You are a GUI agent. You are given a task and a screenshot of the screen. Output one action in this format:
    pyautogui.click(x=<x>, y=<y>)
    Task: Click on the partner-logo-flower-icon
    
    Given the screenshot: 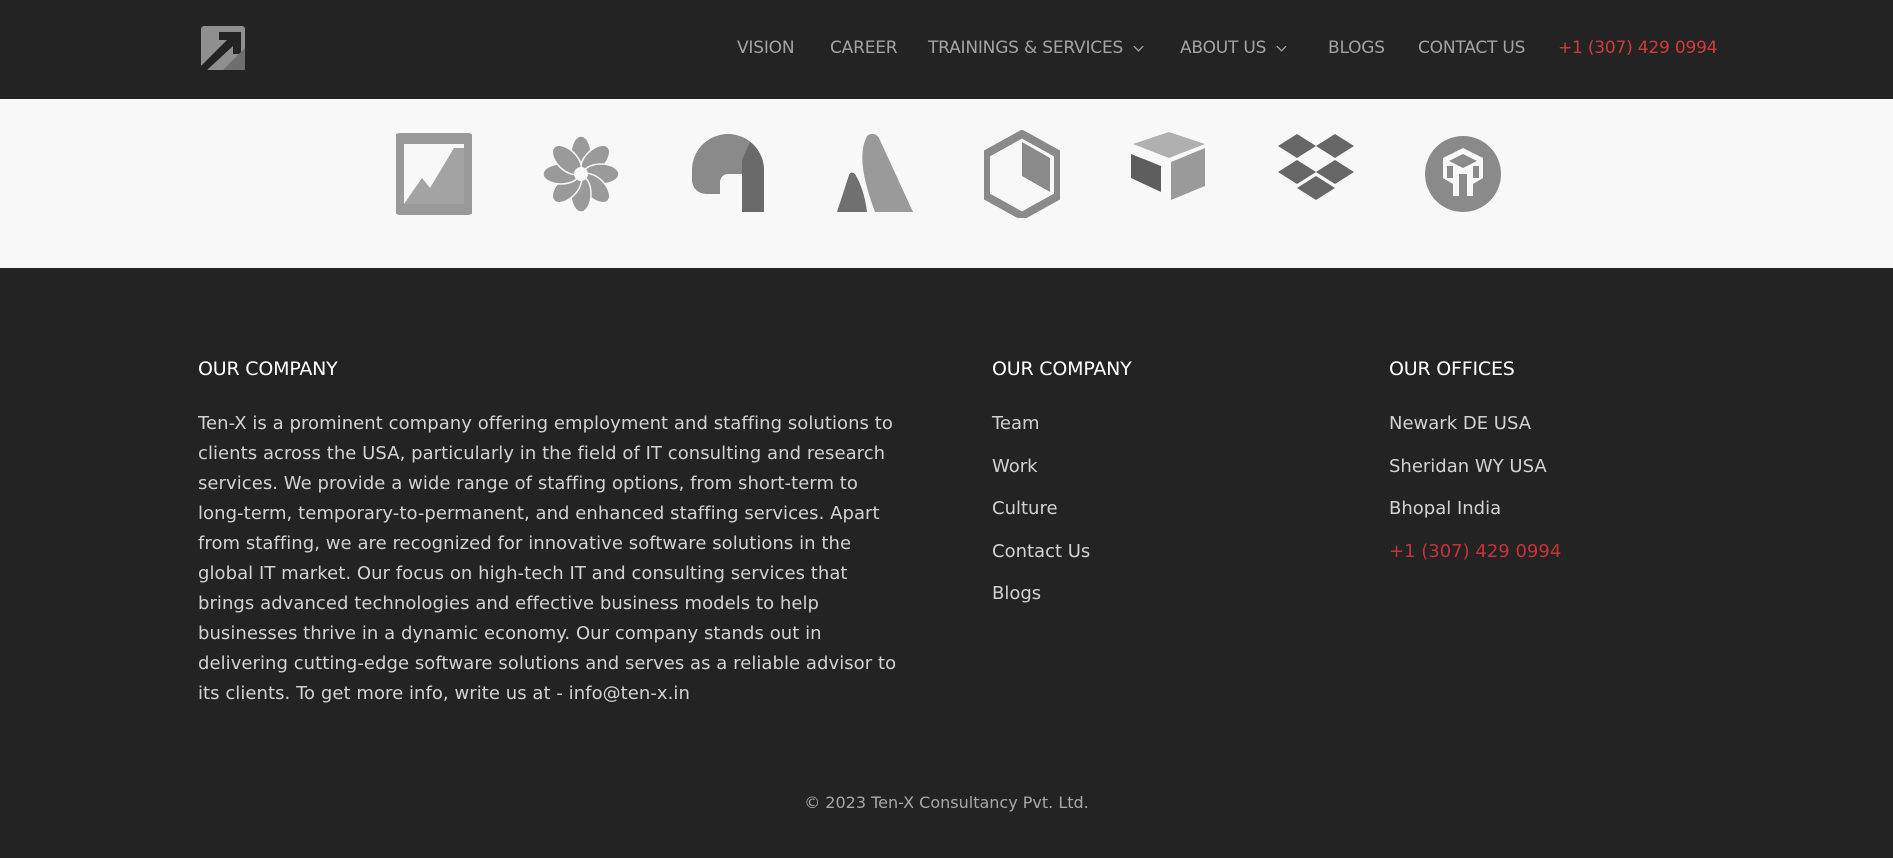 What is the action you would take?
    pyautogui.click(x=581, y=174)
    